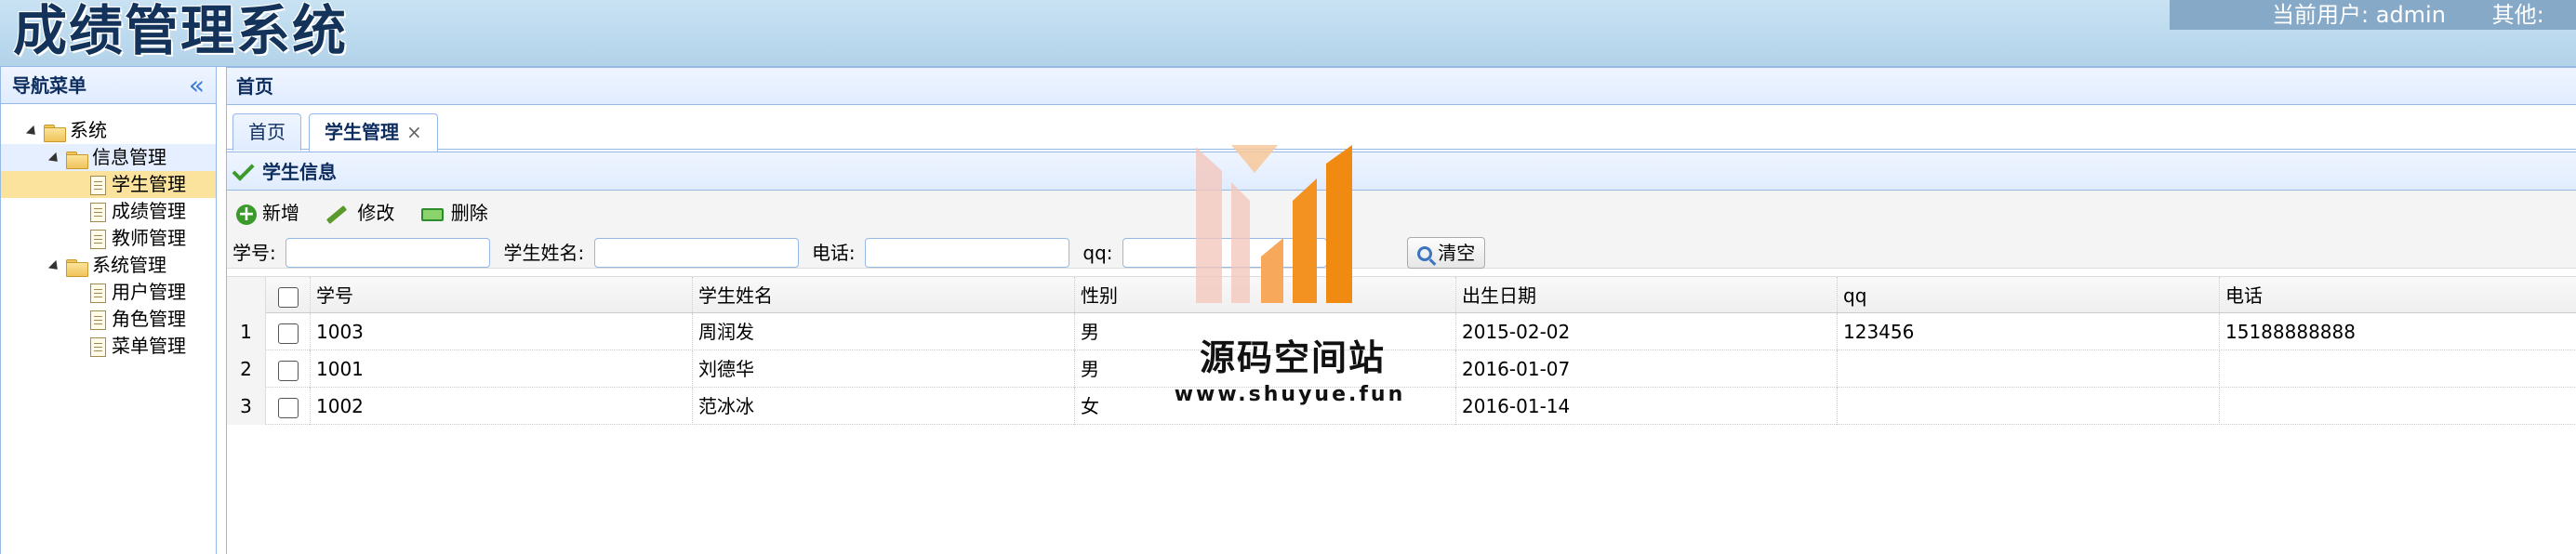  What do you see at coordinates (1647, 295) in the screenshot?
I see `col-header-birth: 出生日期` at bounding box center [1647, 295].